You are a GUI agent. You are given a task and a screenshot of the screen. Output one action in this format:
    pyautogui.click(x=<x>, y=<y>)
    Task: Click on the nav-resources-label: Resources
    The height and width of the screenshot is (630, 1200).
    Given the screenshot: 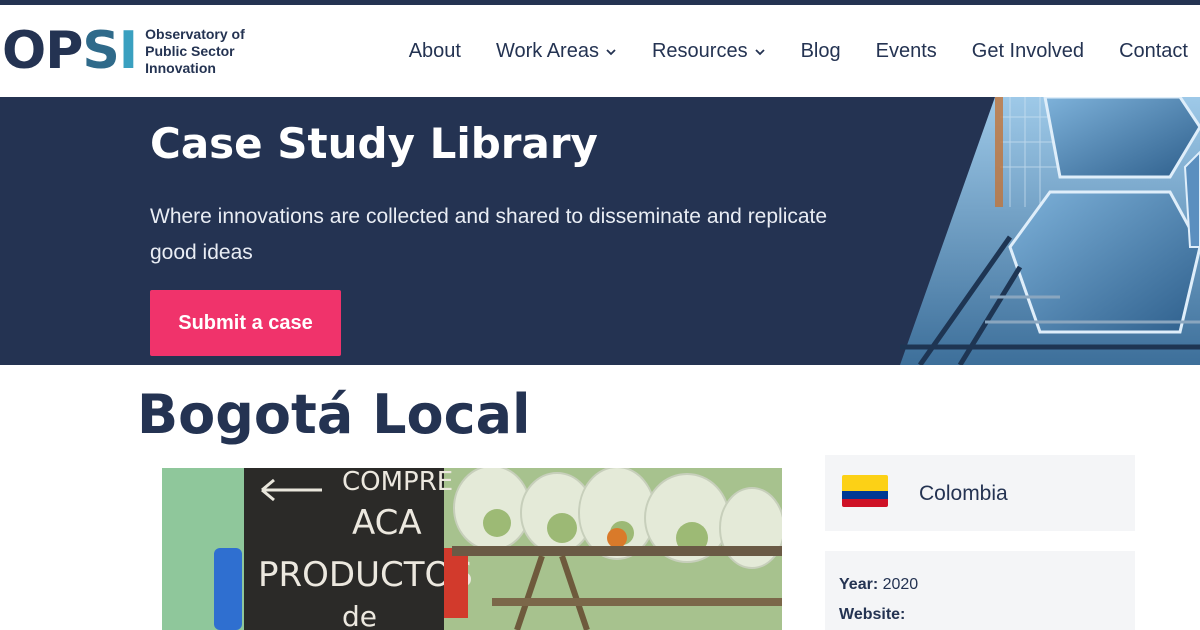 What is the action you would take?
    pyautogui.click(x=699, y=51)
    